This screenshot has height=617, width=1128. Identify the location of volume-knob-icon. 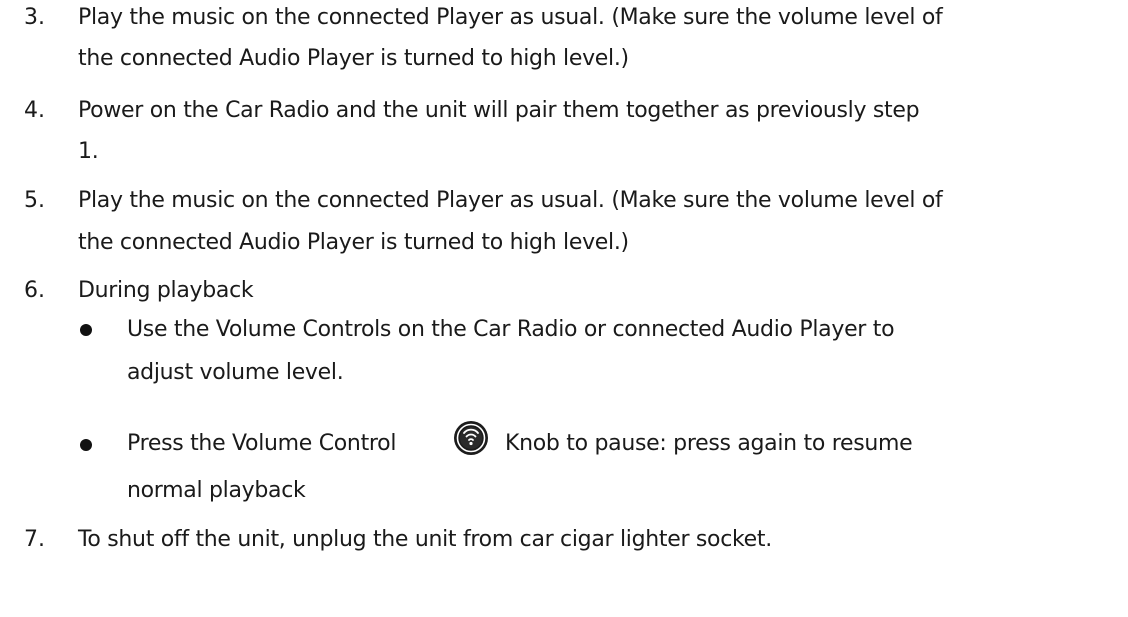
(471, 438).